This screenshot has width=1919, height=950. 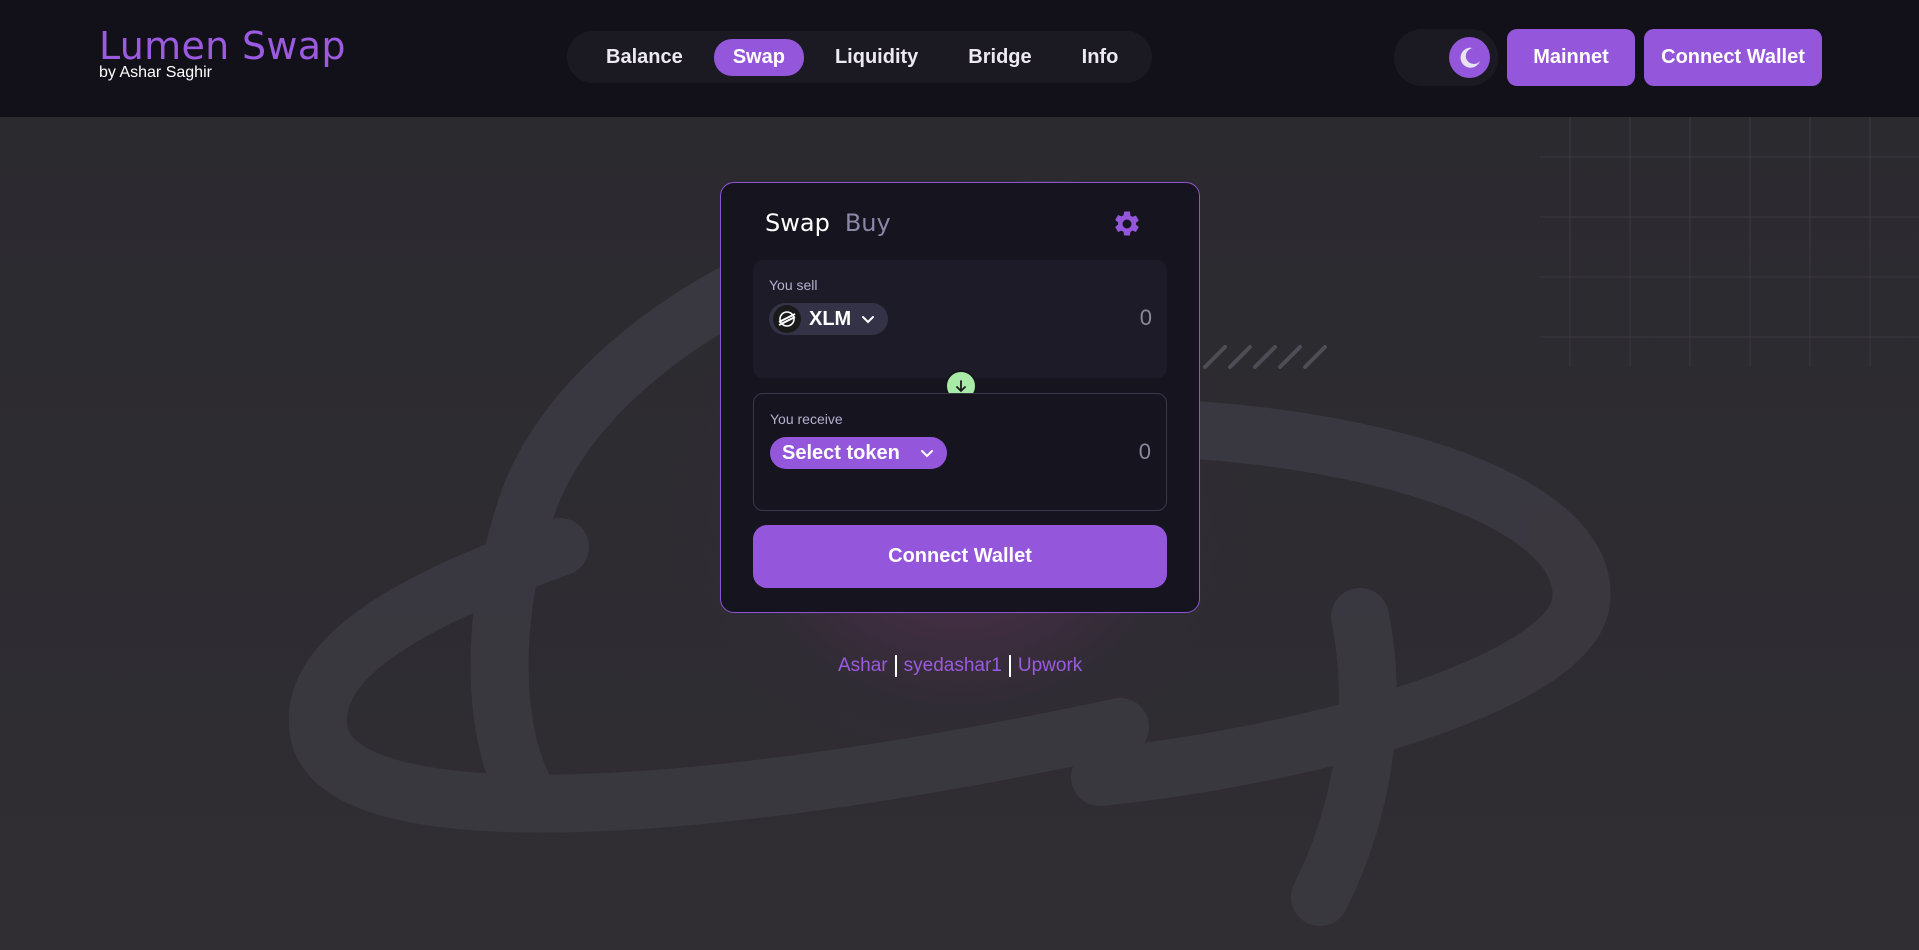 I want to click on footer-link-github: syedashar1, so click(x=953, y=666).